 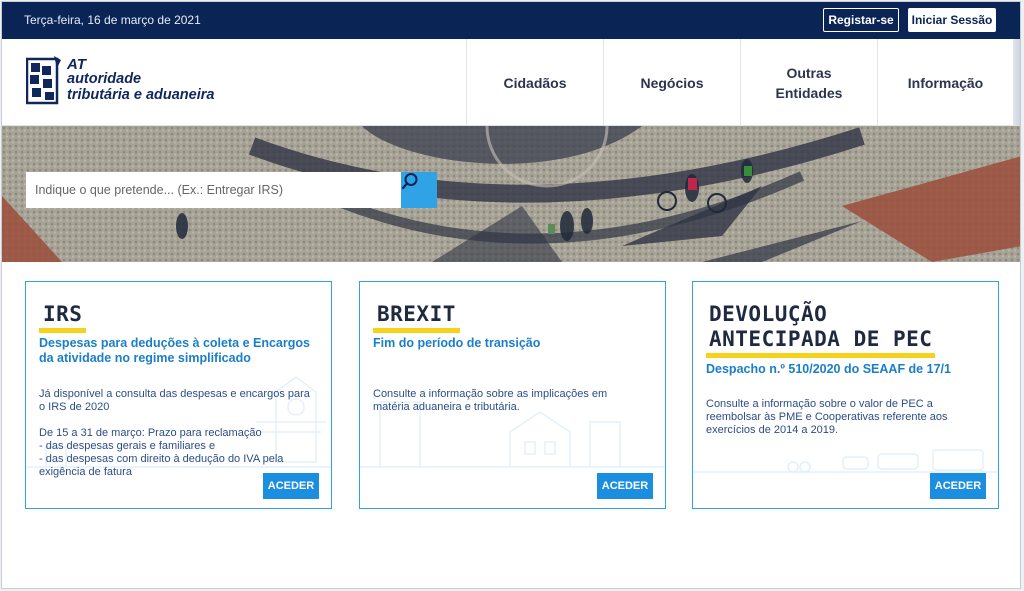 What do you see at coordinates (457, 343) in the screenshot?
I see `card-subtitle: Fim do período de transição` at bounding box center [457, 343].